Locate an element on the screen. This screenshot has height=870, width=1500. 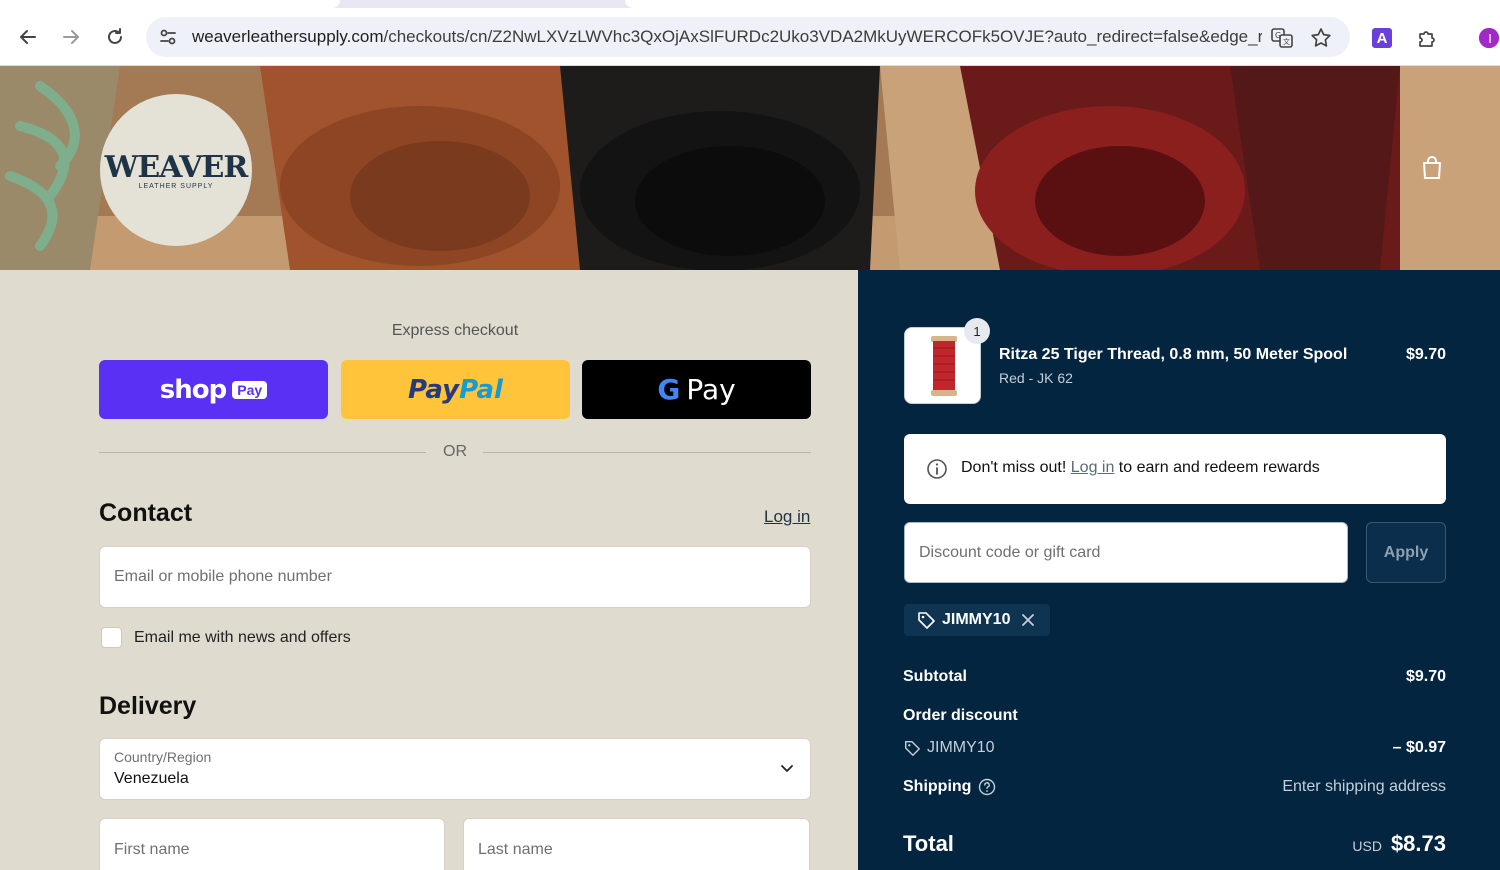
total-amount: $8.73 is located at coordinates (1418, 843).